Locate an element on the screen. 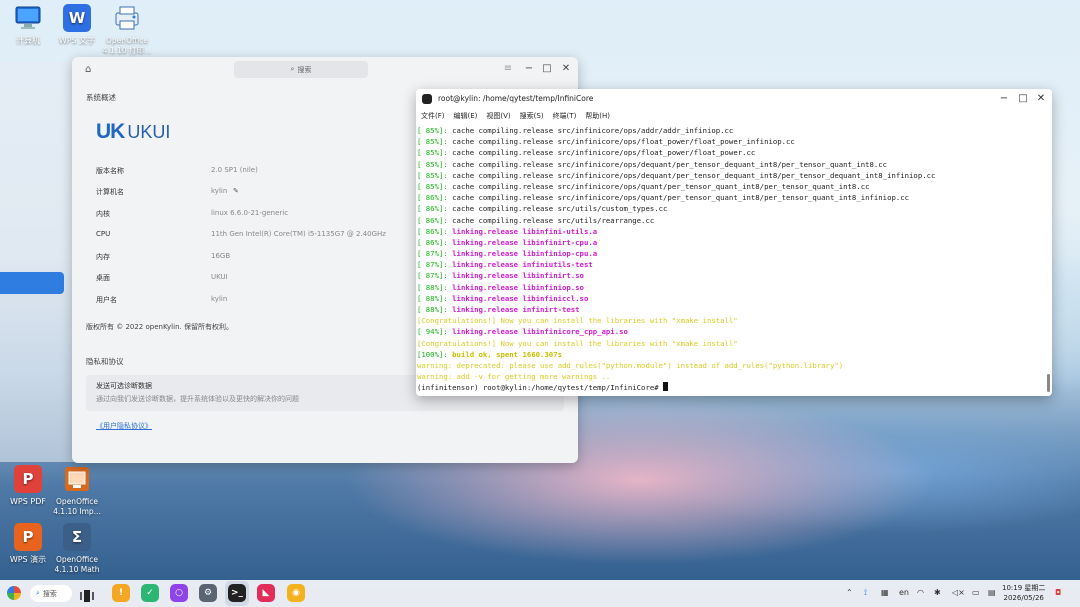  taskbar-app-notes-icon: ! is located at coordinates (121, 593).